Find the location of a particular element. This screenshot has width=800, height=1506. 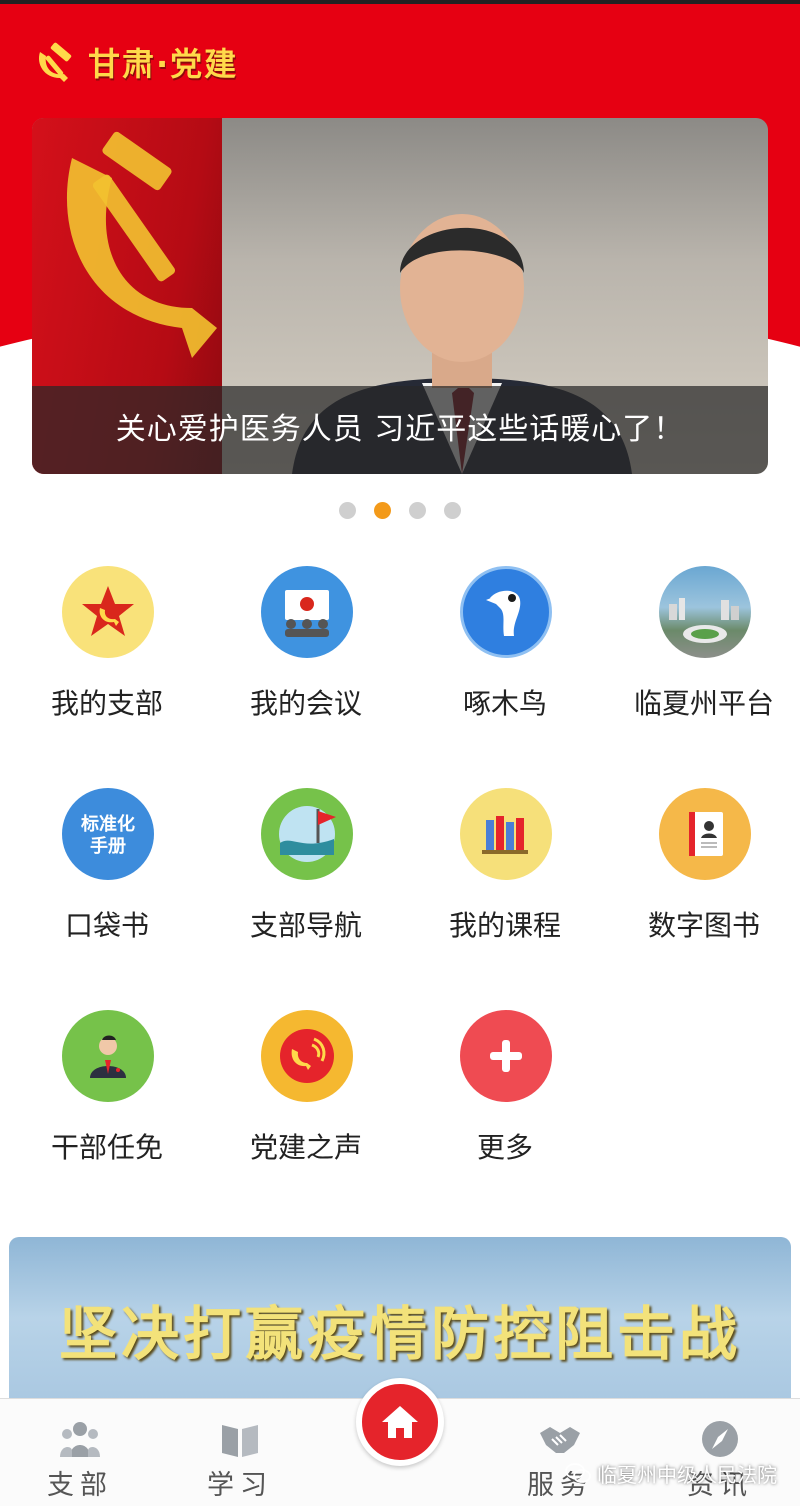

city-photo-icon is located at coordinates (705, 612).